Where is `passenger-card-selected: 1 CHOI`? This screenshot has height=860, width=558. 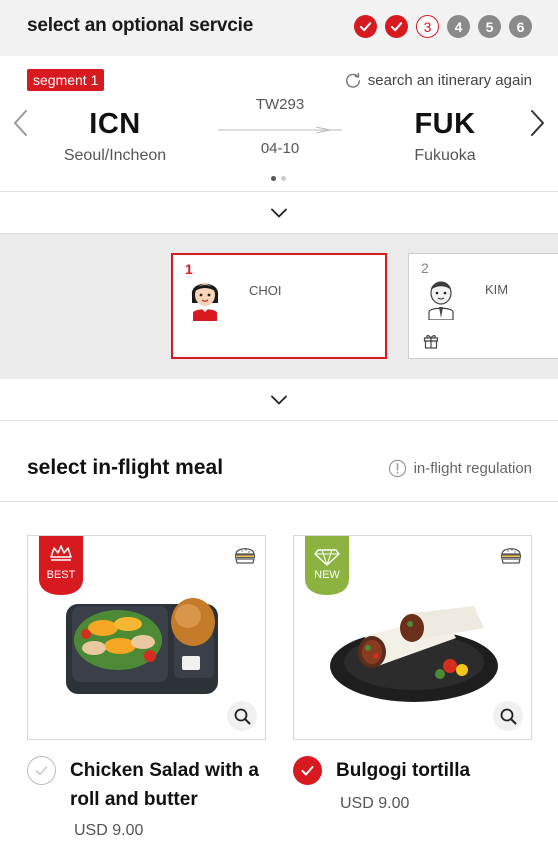 passenger-card-selected: 1 CHOI is located at coordinates (279, 306).